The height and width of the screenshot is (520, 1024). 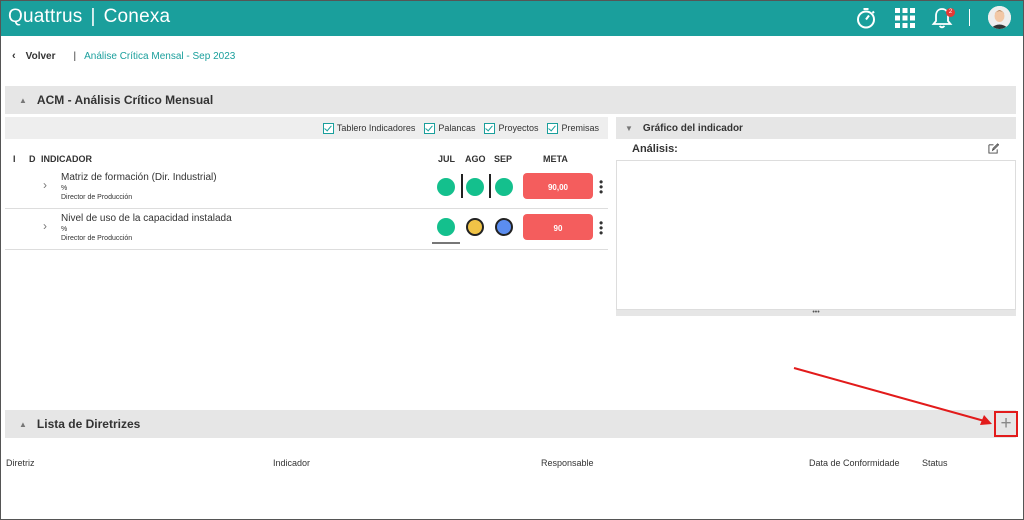 I want to click on collapse-caret-icon: ▼, so click(x=629, y=128).